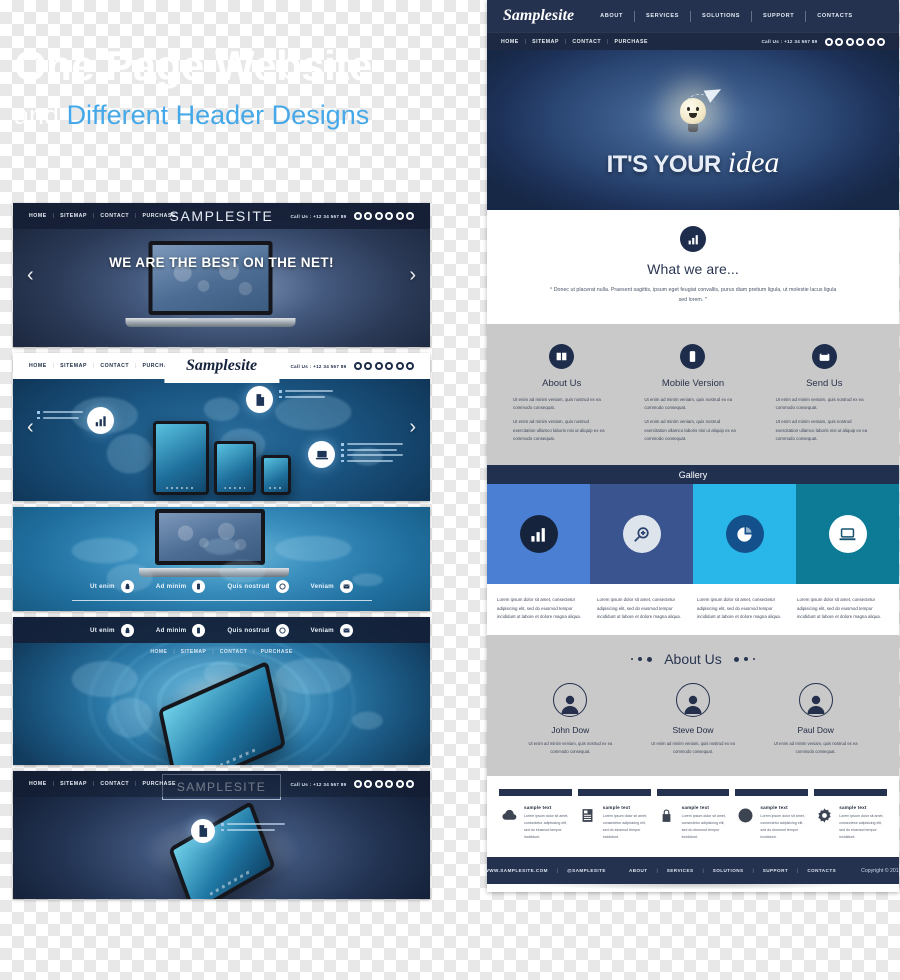 This screenshot has height=980, width=900. I want to click on document-icon, so click(260, 399).